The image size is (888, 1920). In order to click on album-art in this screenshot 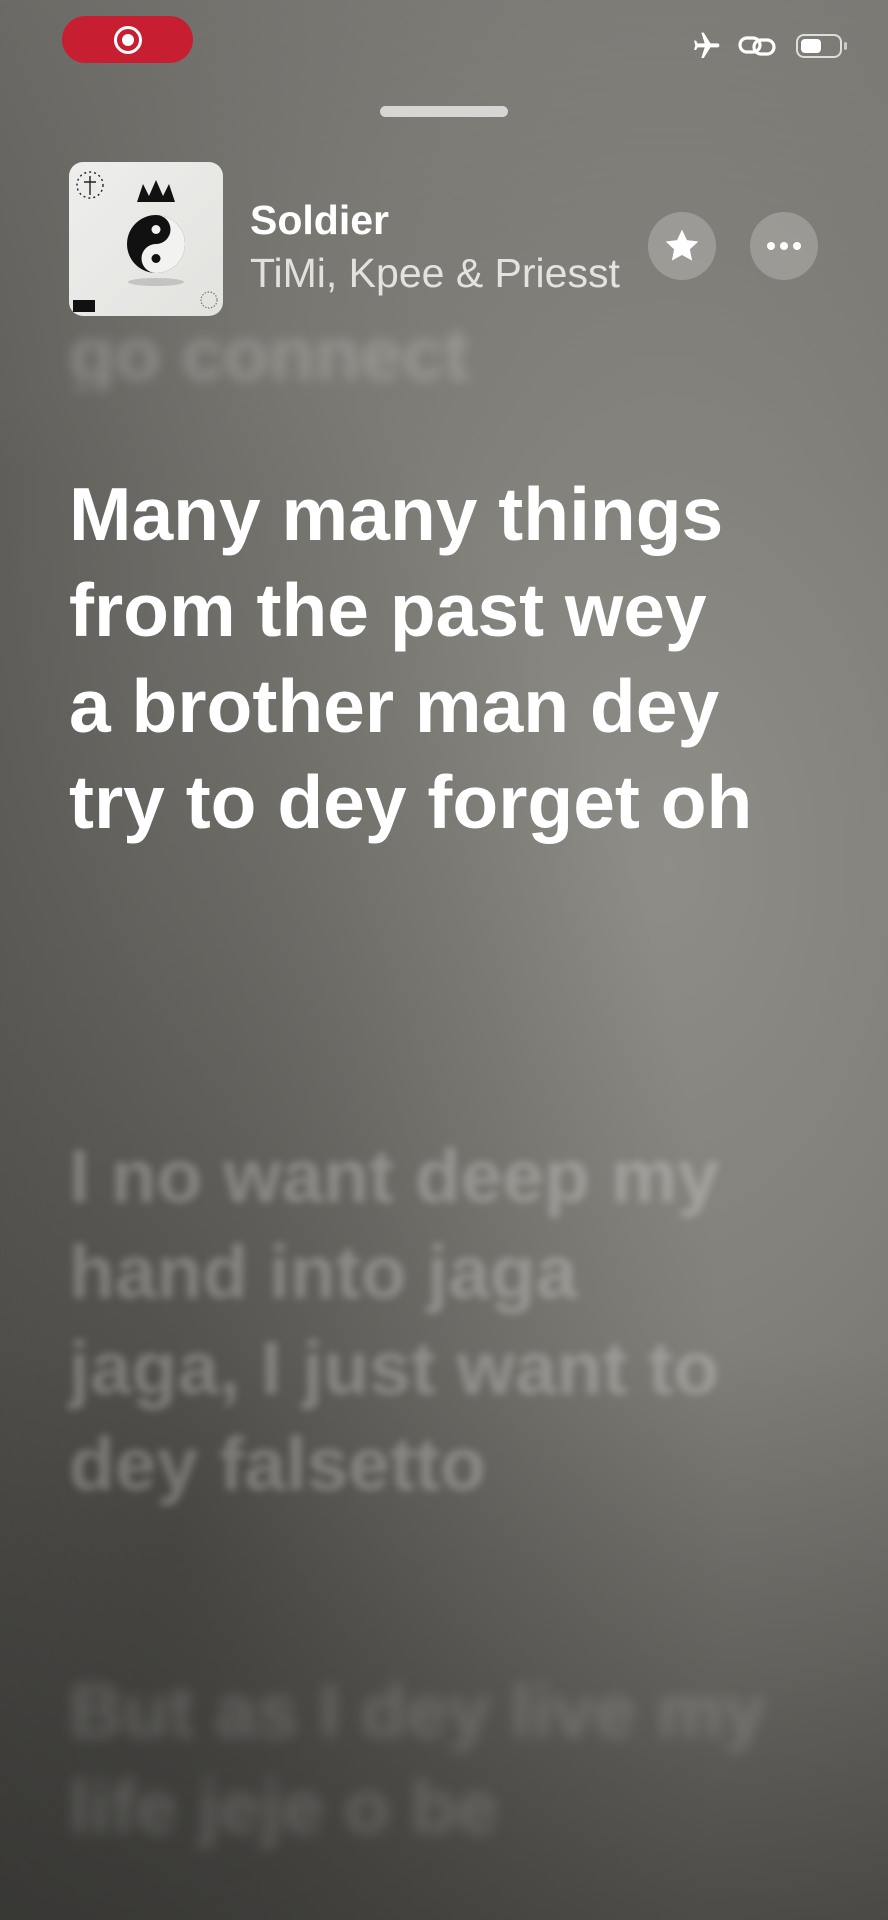, I will do `click(146, 239)`.